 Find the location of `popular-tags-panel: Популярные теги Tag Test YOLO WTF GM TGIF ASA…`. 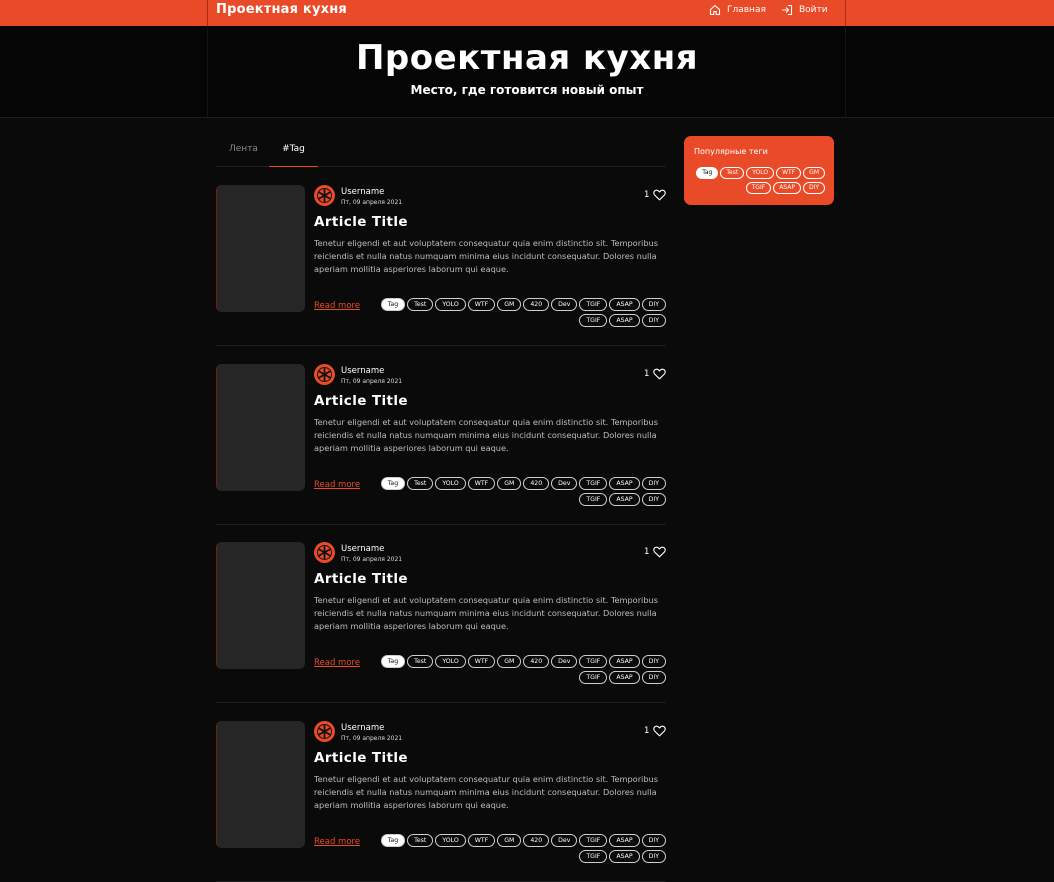

popular-tags-panel: Популярные теги Tag Test YOLO WTF GM TGIF ASA… is located at coordinates (759, 170).